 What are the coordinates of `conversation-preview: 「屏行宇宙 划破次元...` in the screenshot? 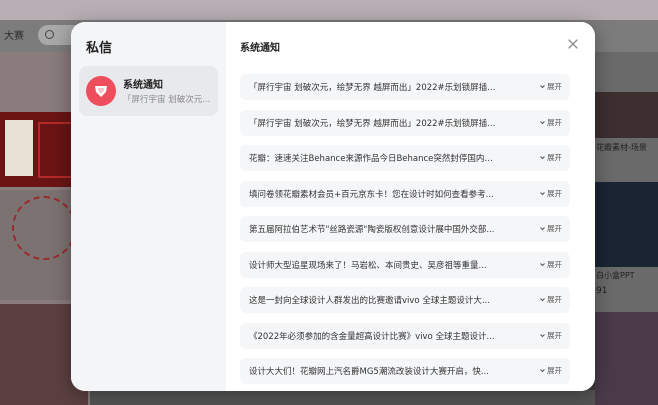 It's located at (167, 100).